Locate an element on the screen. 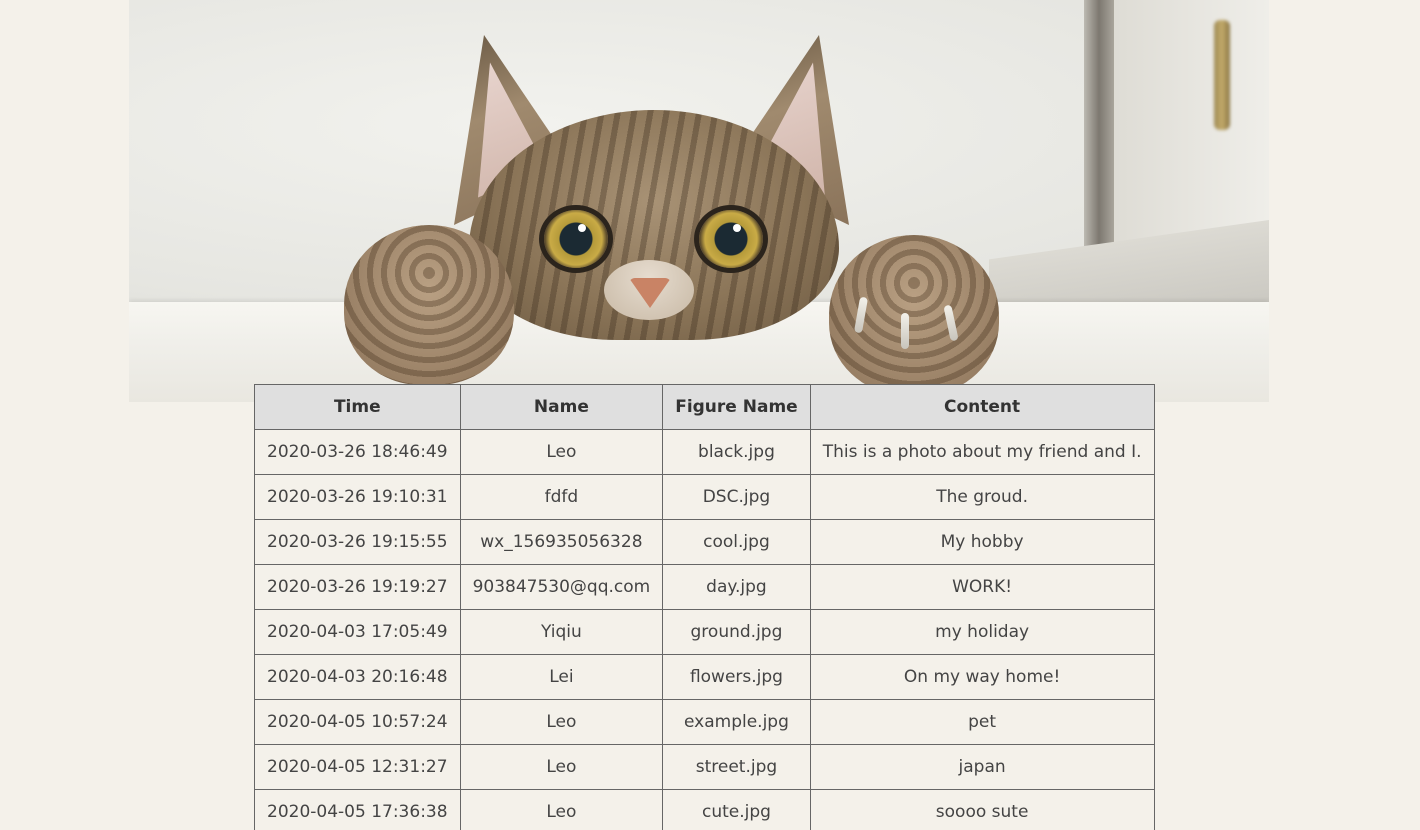  cell-content: My hobby is located at coordinates (982, 542).